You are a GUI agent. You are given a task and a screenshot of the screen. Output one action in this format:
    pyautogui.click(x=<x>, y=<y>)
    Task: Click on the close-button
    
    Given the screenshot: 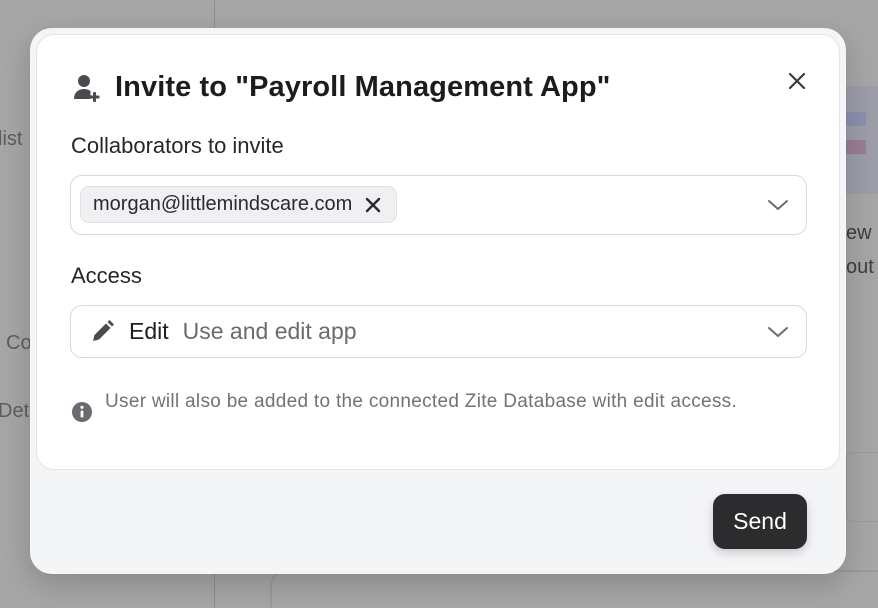 What is the action you would take?
    pyautogui.click(x=797, y=81)
    